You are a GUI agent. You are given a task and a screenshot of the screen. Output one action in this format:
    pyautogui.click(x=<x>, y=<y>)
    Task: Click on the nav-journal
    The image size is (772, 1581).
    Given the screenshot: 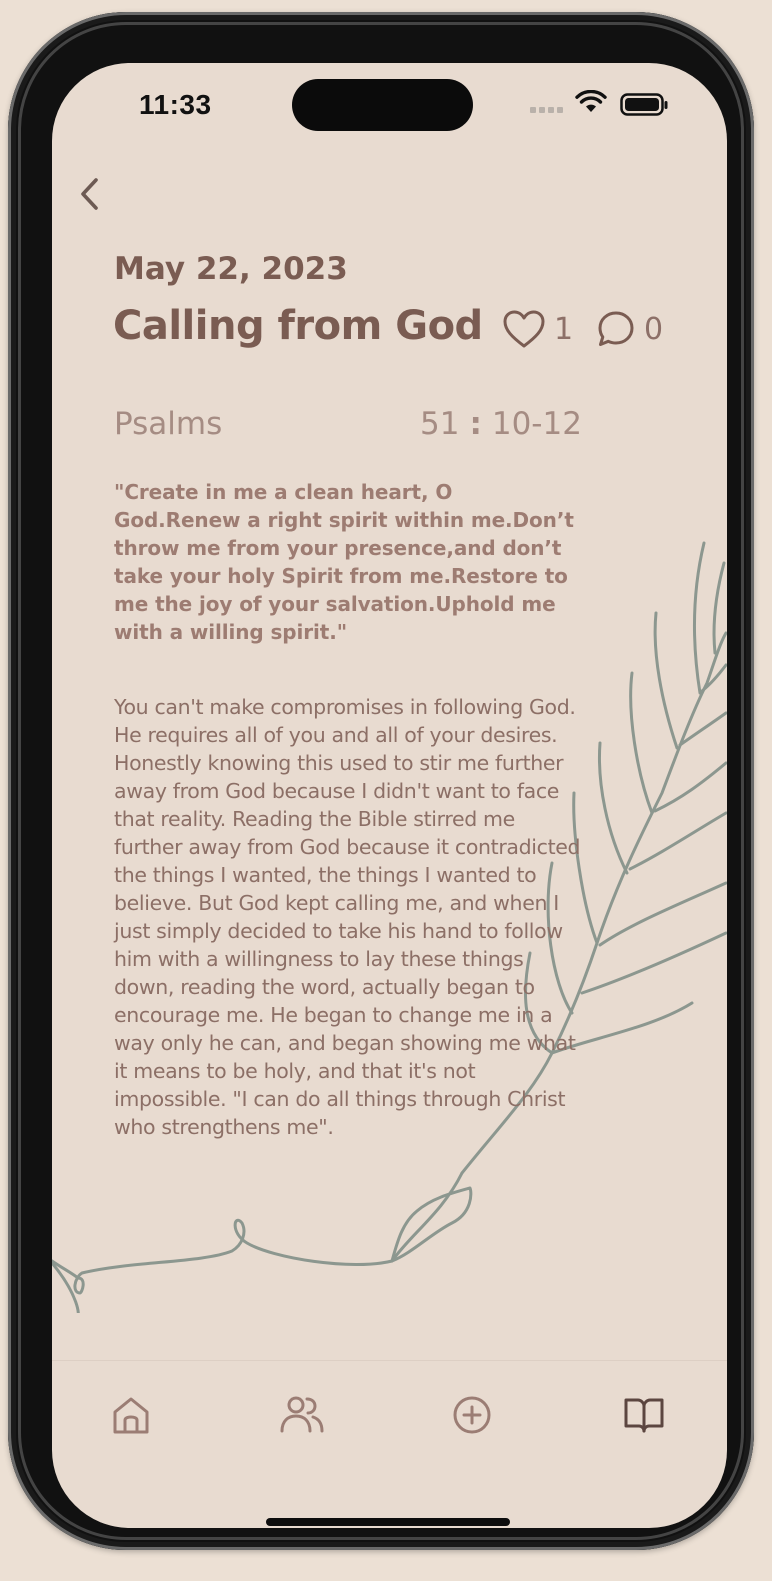 What is the action you would take?
    pyautogui.click(x=644, y=1415)
    